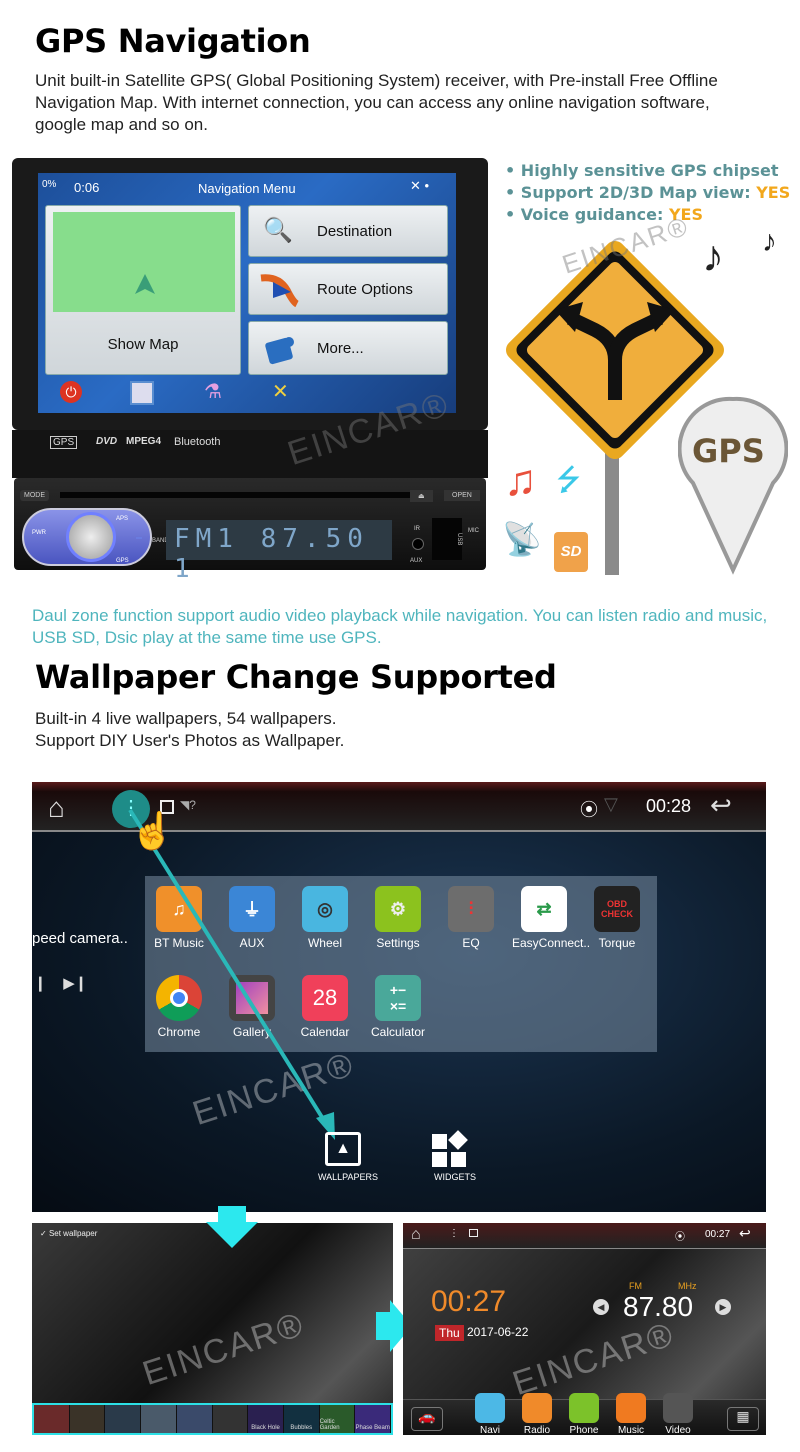  Describe the element at coordinates (743, 1419) in the screenshot. I see `apps-grid-icon: ▦` at that location.